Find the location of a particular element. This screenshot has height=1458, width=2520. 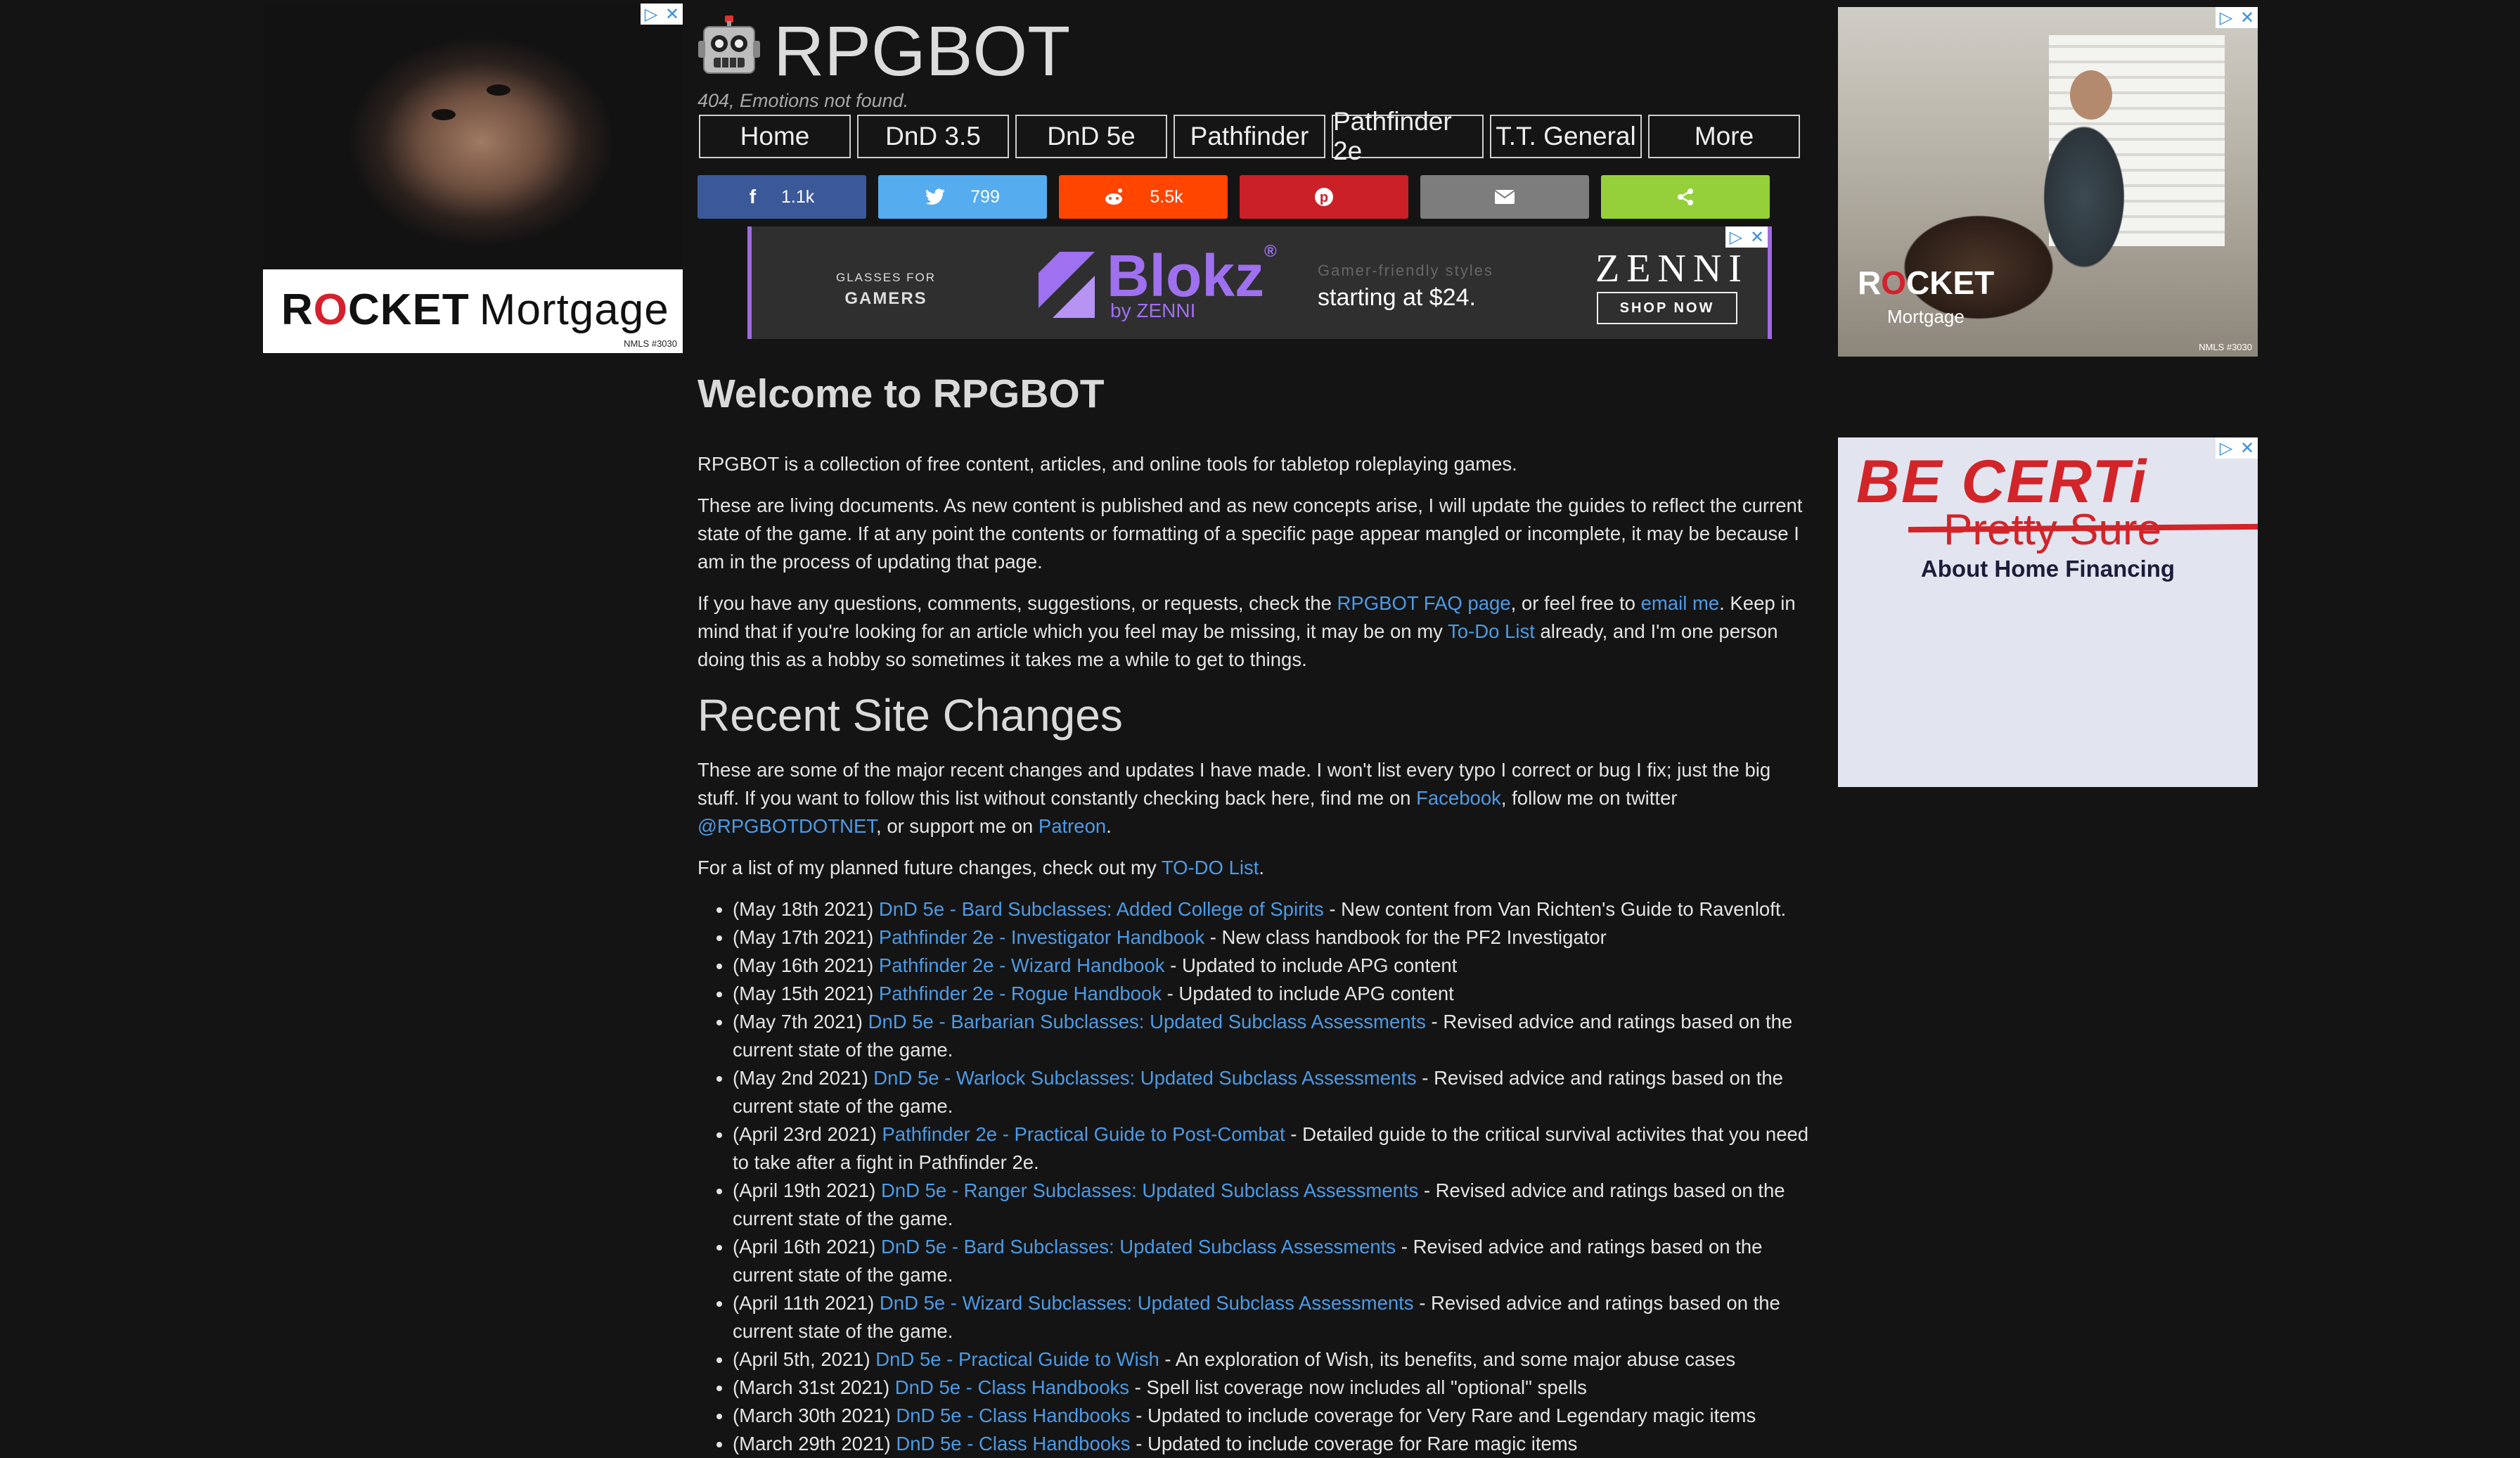

pinterest-icon: p is located at coordinates (1324, 197).